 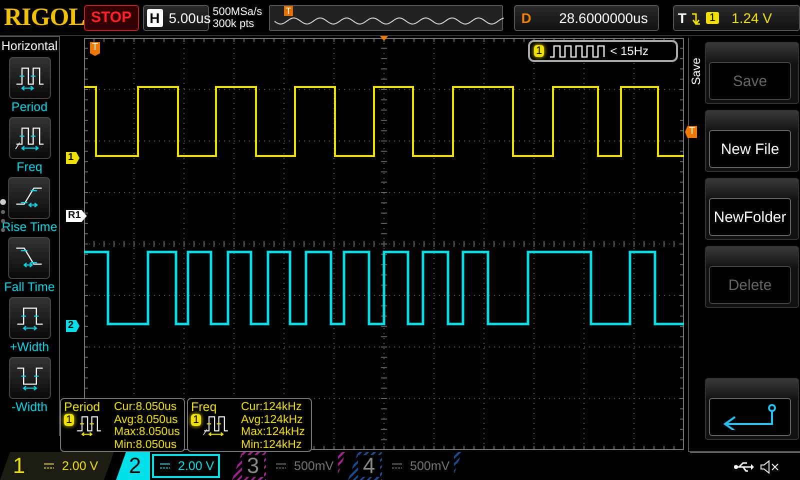 What do you see at coordinates (750, 417) in the screenshot?
I see `return-button` at bounding box center [750, 417].